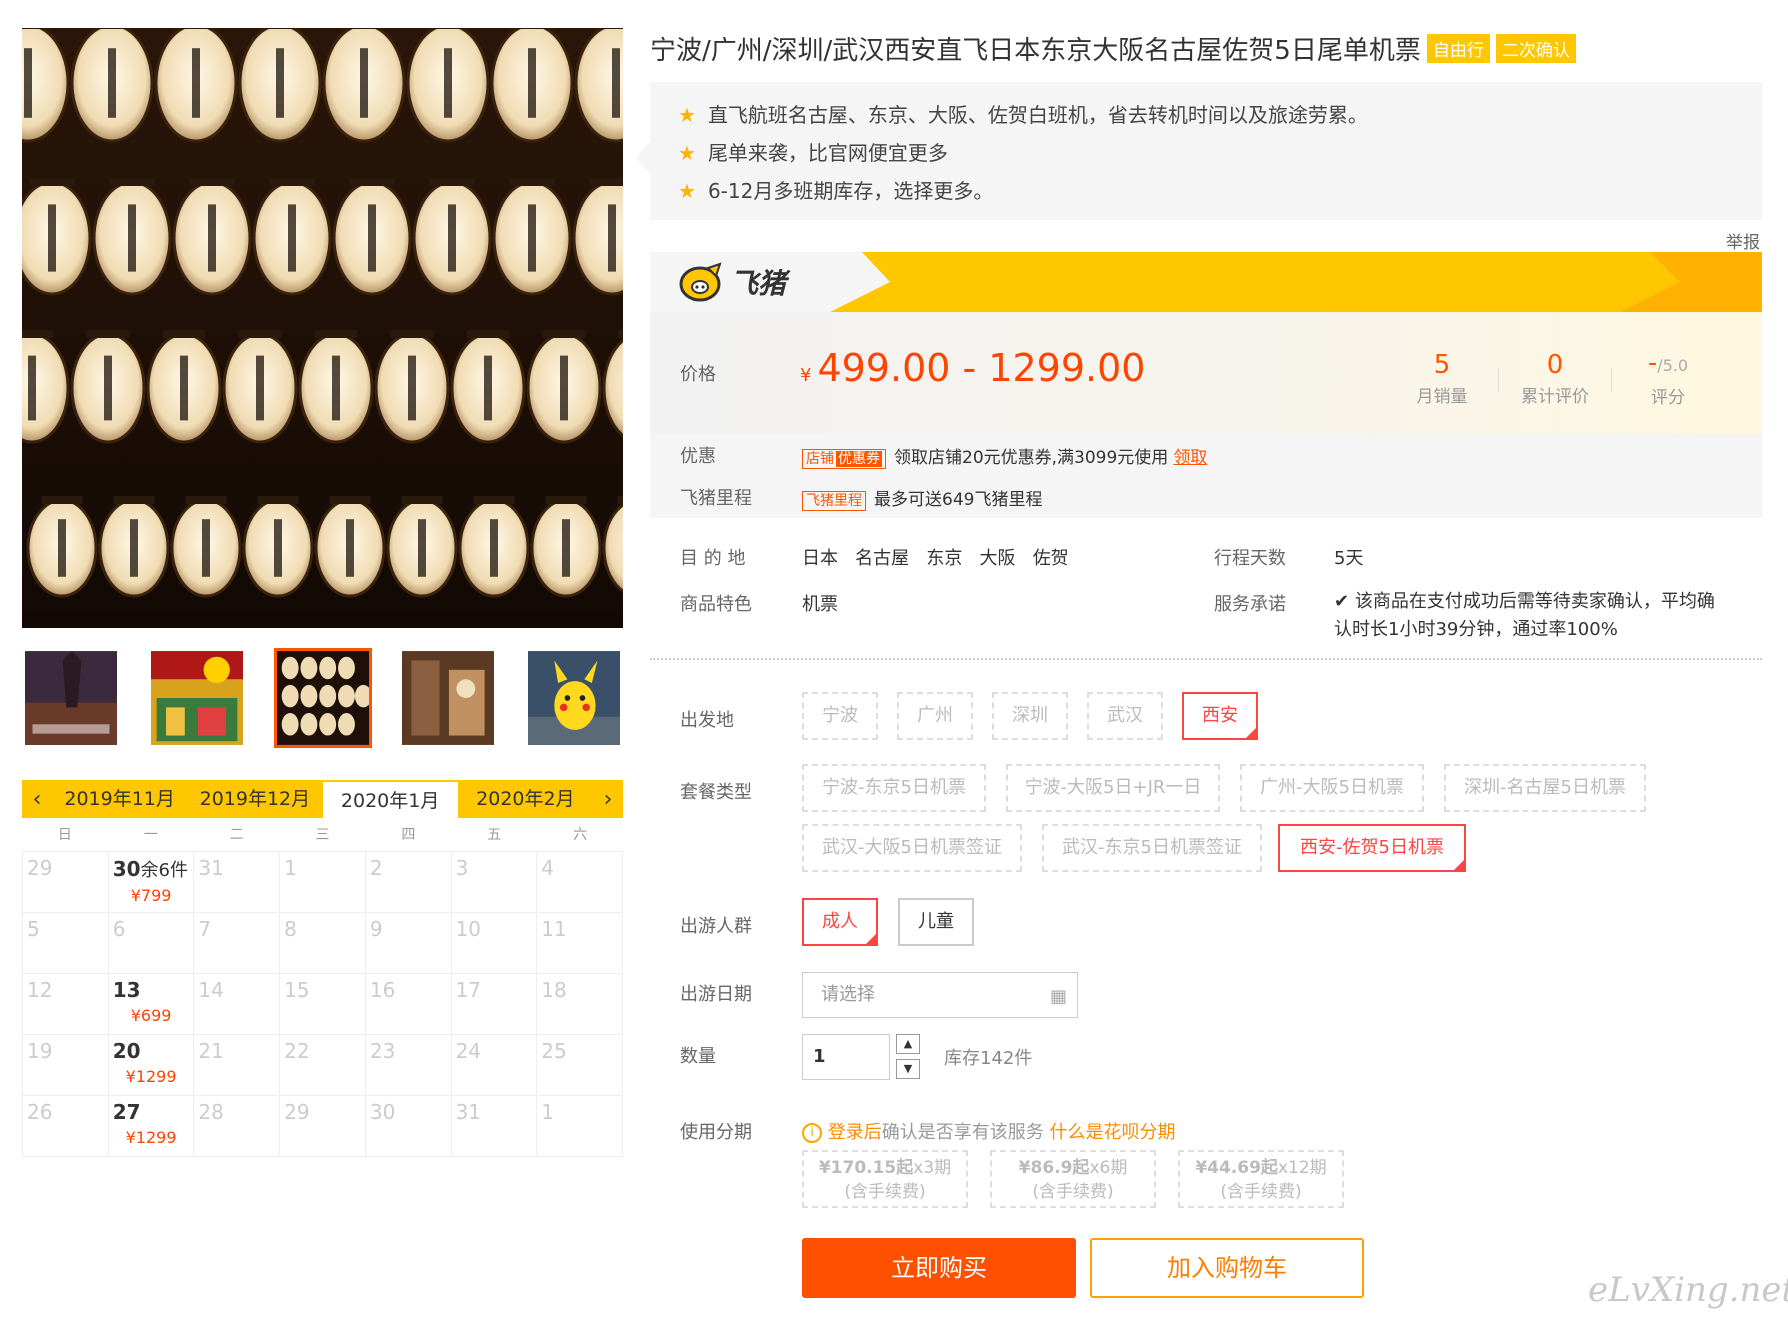 The width and height of the screenshot is (1788, 1323). What do you see at coordinates (237, 1065) in the screenshot?
I see `calendar-day: 21` at bounding box center [237, 1065].